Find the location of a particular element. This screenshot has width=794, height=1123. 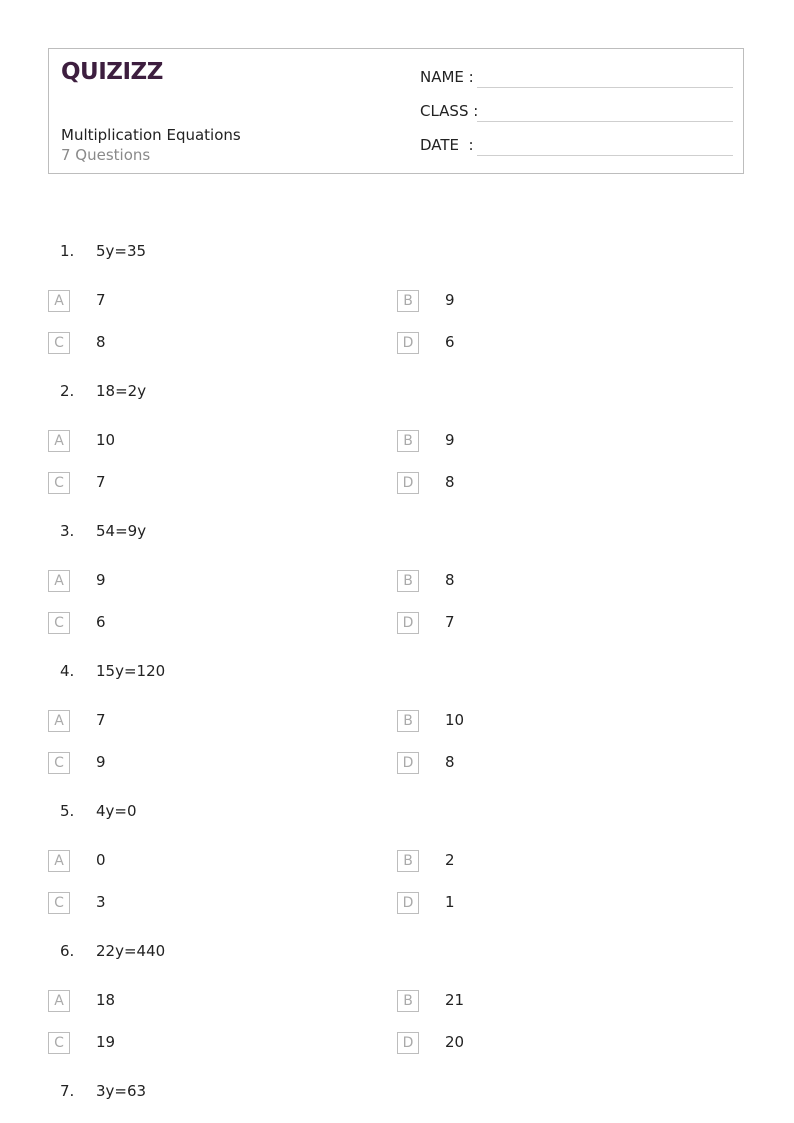

name-label: NAME : is located at coordinates (447, 77).